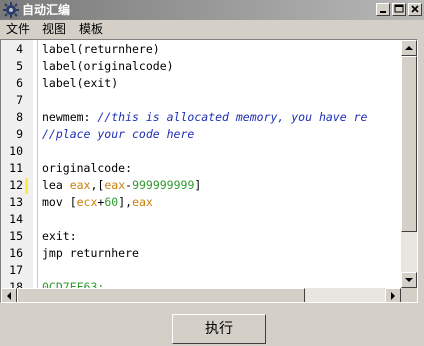 Image resolution: width=424 pixels, height=346 pixels. I want to click on line-number: 15, so click(16, 236).